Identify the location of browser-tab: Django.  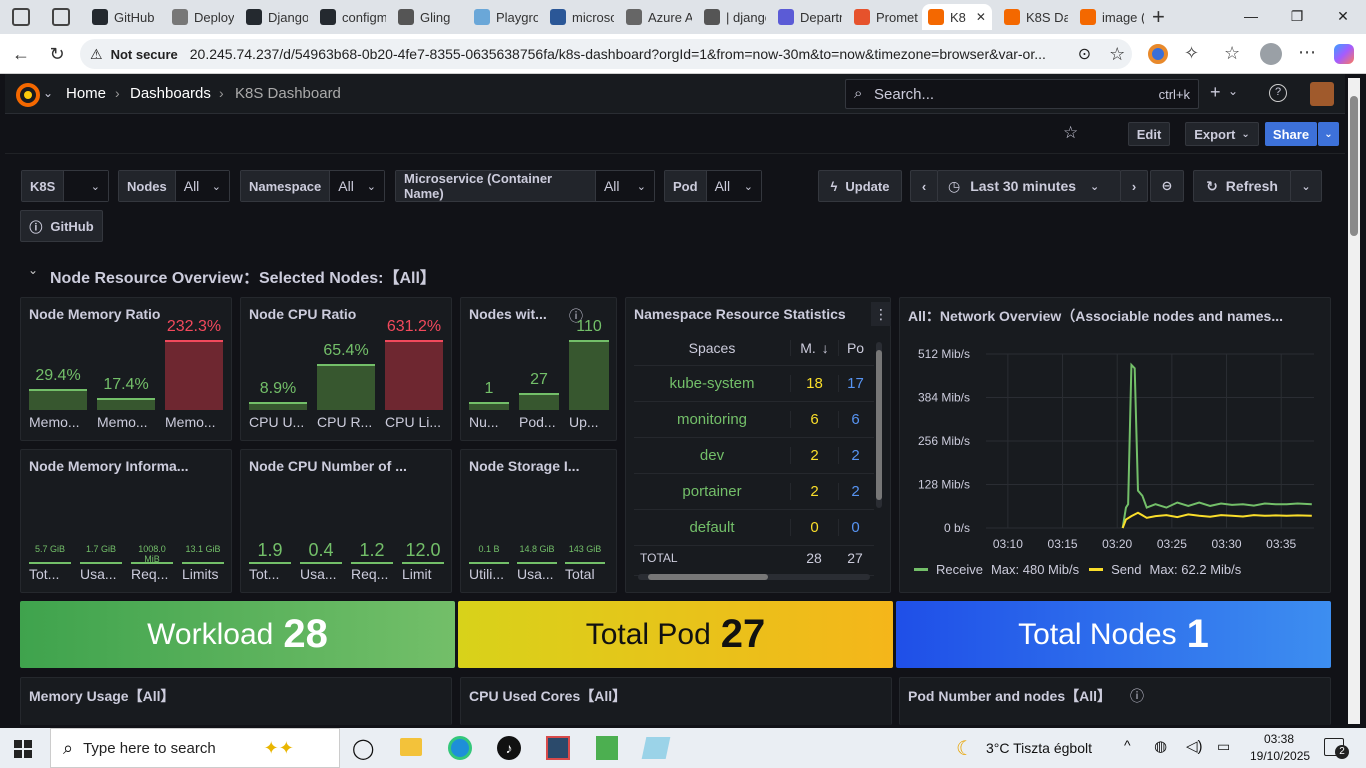
(274, 17).